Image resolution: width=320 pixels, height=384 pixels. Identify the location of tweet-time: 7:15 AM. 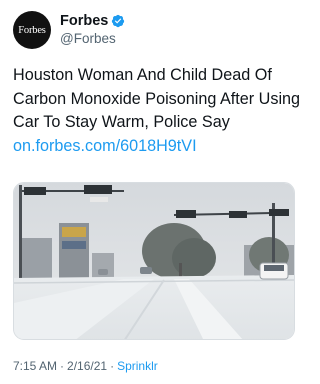
(35, 366).